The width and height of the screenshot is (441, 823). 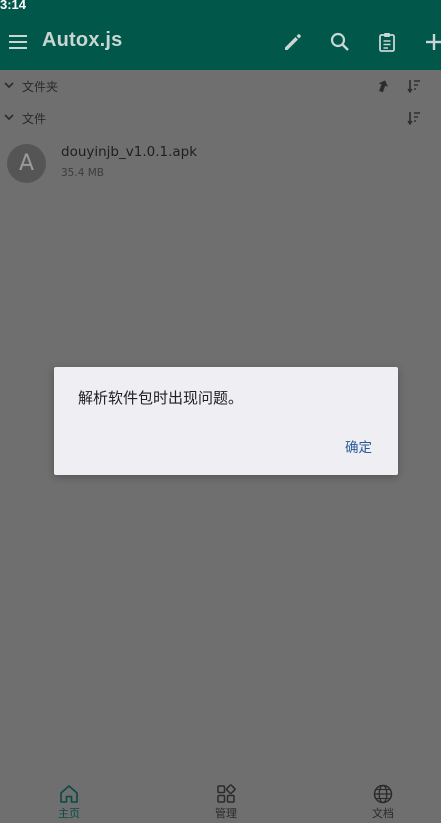 What do you see at coordinates (226, 421) in the screenshot?
I see `error-dialog: 解析软件包时出现问题。 确定` at bounding box center [226, 421].